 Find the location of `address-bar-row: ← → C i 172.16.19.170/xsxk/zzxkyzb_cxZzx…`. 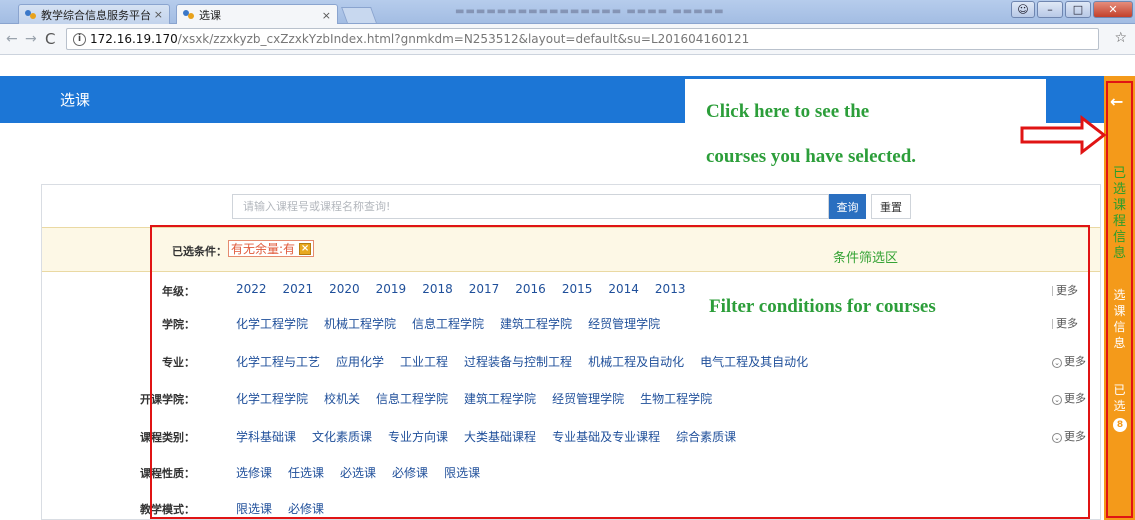

address-bar-row: ← → C i 172.16.19.170/xsxk/zzxkyzb_cxZzx… is located at coordinates (567, 39).